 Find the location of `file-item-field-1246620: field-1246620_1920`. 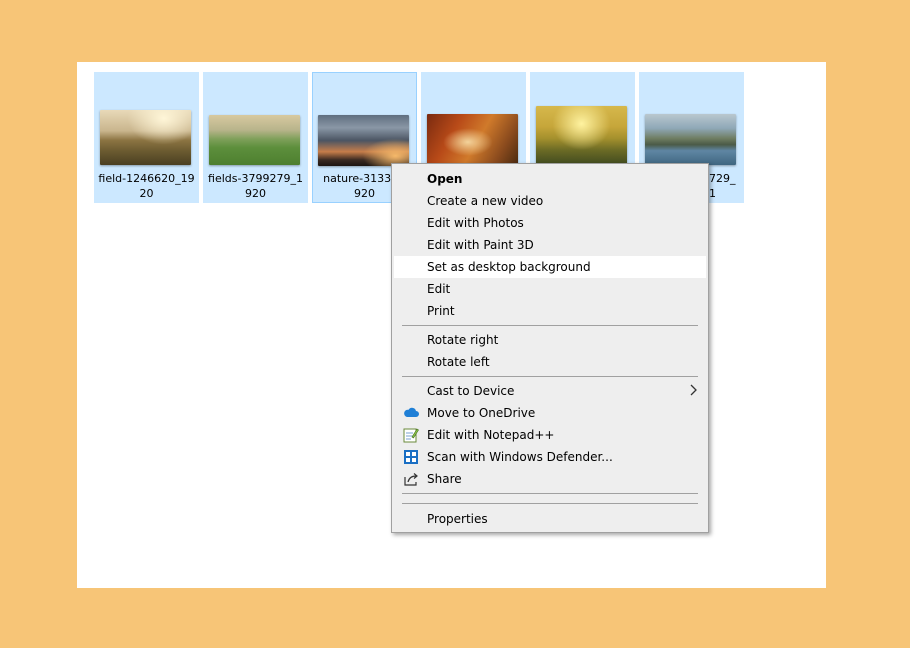

file-item-field-1246620: field-1246620_1920 is located at coordinates (146, 137).